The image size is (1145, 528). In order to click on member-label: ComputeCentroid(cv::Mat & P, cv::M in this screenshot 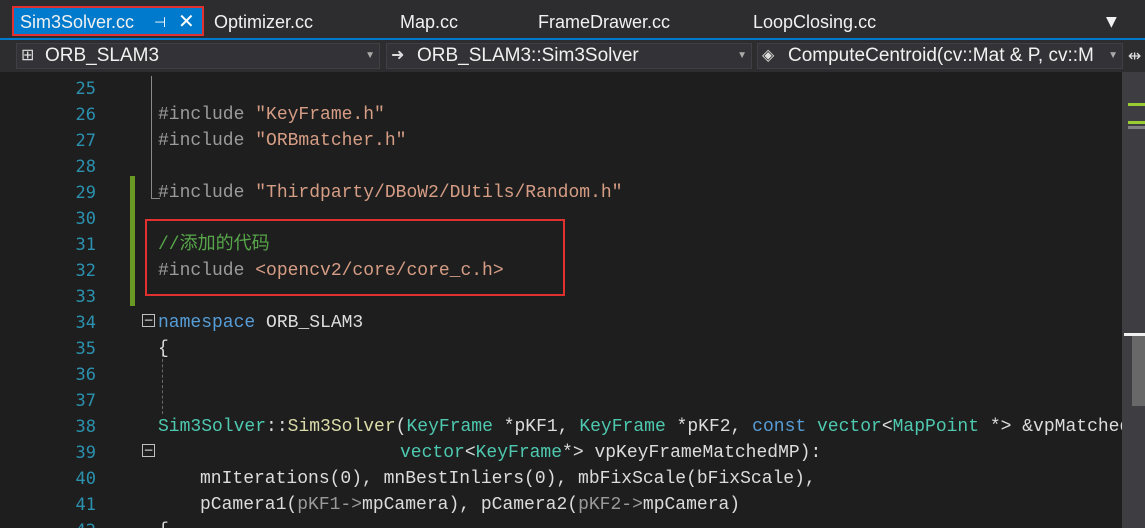, I will do `click(941, 55)`.